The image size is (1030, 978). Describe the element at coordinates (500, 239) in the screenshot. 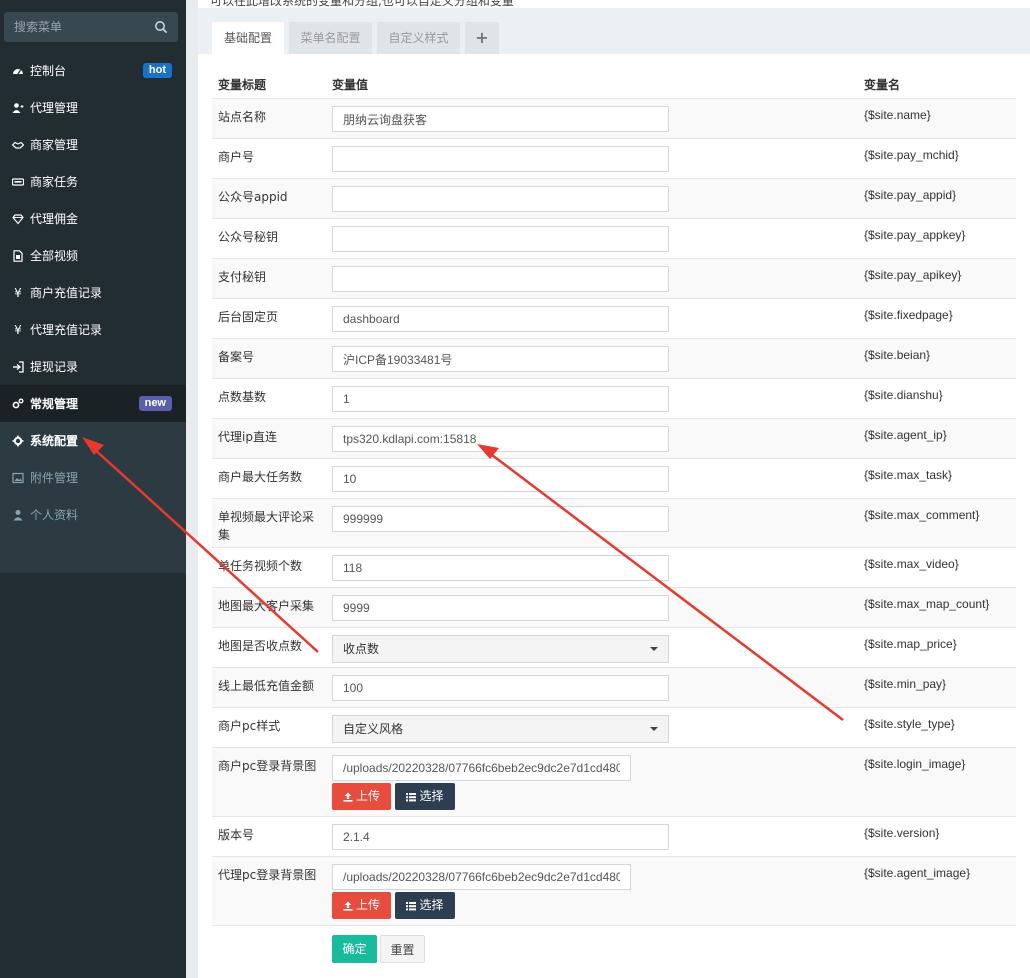

I see `appkey-input` at that location.